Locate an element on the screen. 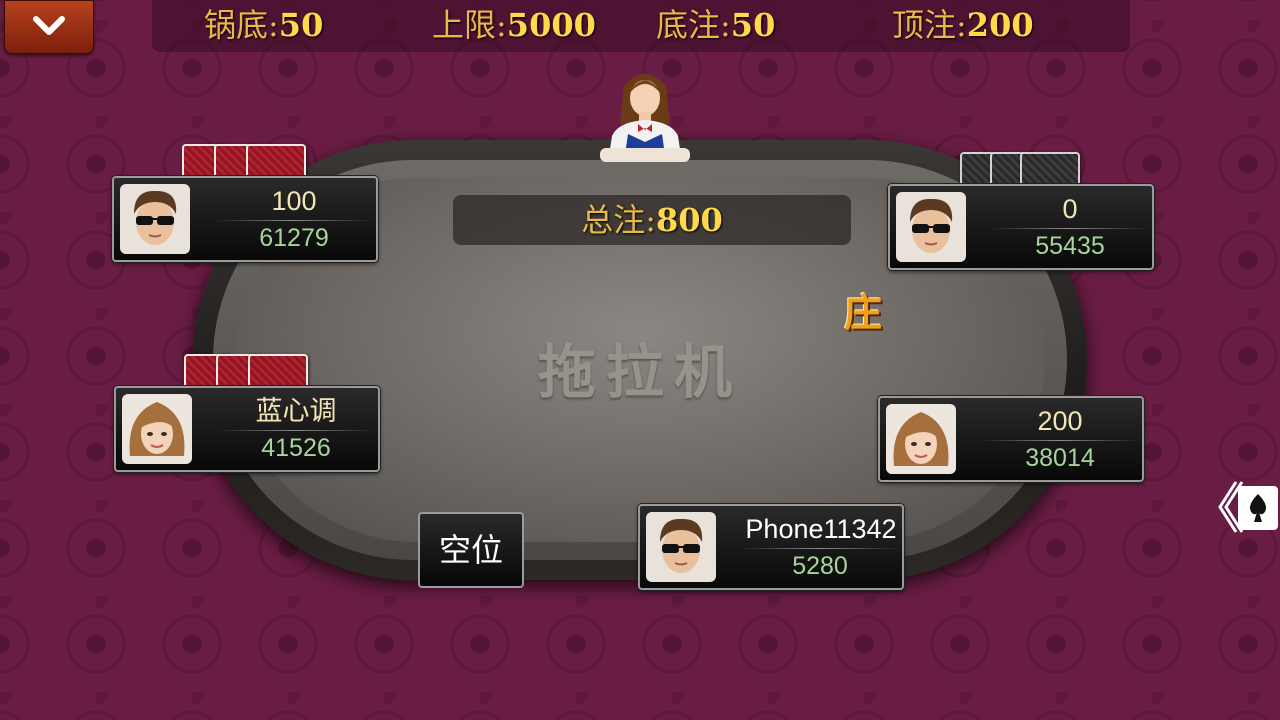  player-seat-mid-left: 蓝心调 41526 is located at coordinates (247, 429).